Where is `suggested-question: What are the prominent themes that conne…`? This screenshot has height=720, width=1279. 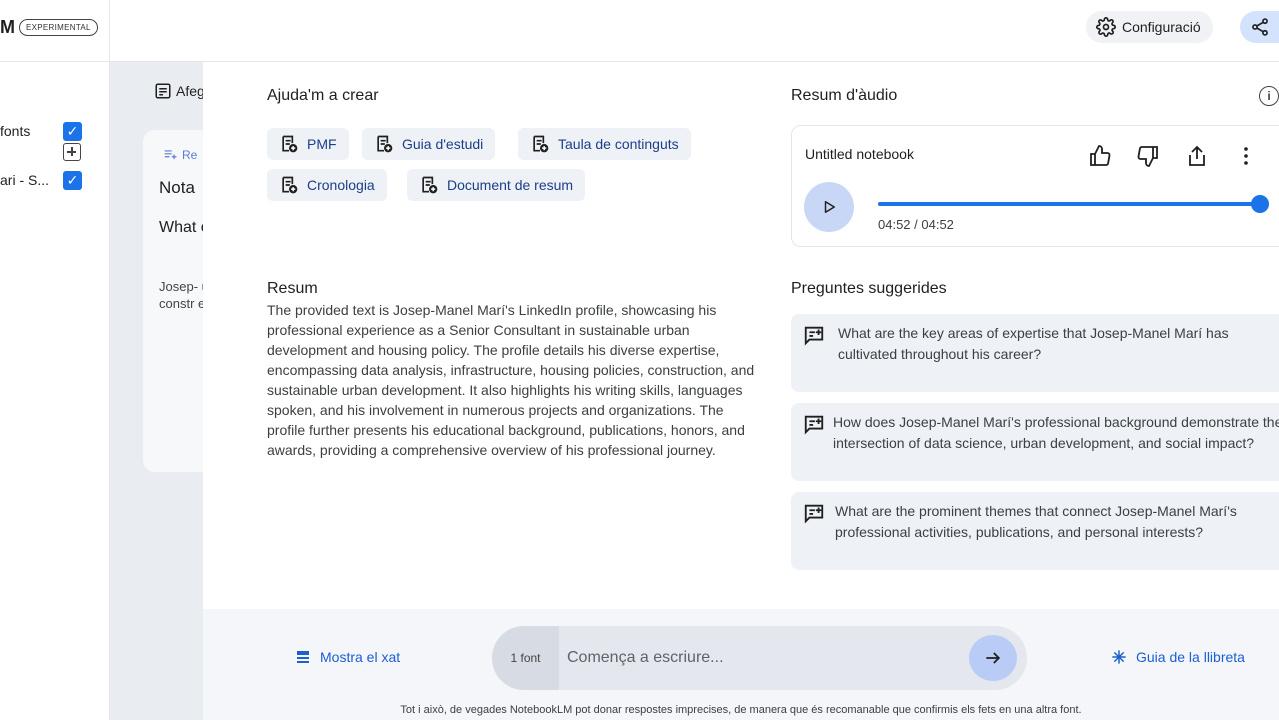
suggested-question: What are the prominent themes that conne… is located at coordinates (1035, 531).